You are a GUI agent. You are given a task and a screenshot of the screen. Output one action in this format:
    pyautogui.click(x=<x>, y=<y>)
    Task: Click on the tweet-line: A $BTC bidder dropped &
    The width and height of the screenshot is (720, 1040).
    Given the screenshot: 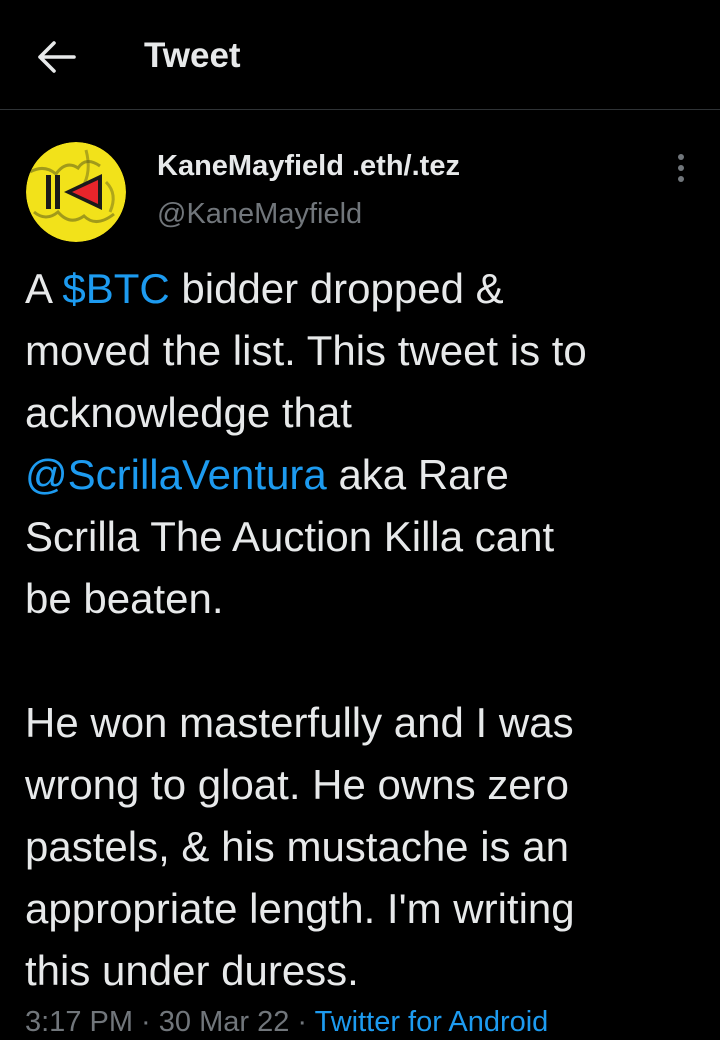 What is the action you would take?
    pyautogui.click(x=360, y=289)
    